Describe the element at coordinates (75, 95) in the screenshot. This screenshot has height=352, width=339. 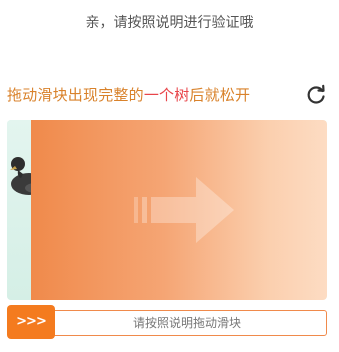
I see `instruction-text-pre: 拖动滑块出现完整的` at that location.